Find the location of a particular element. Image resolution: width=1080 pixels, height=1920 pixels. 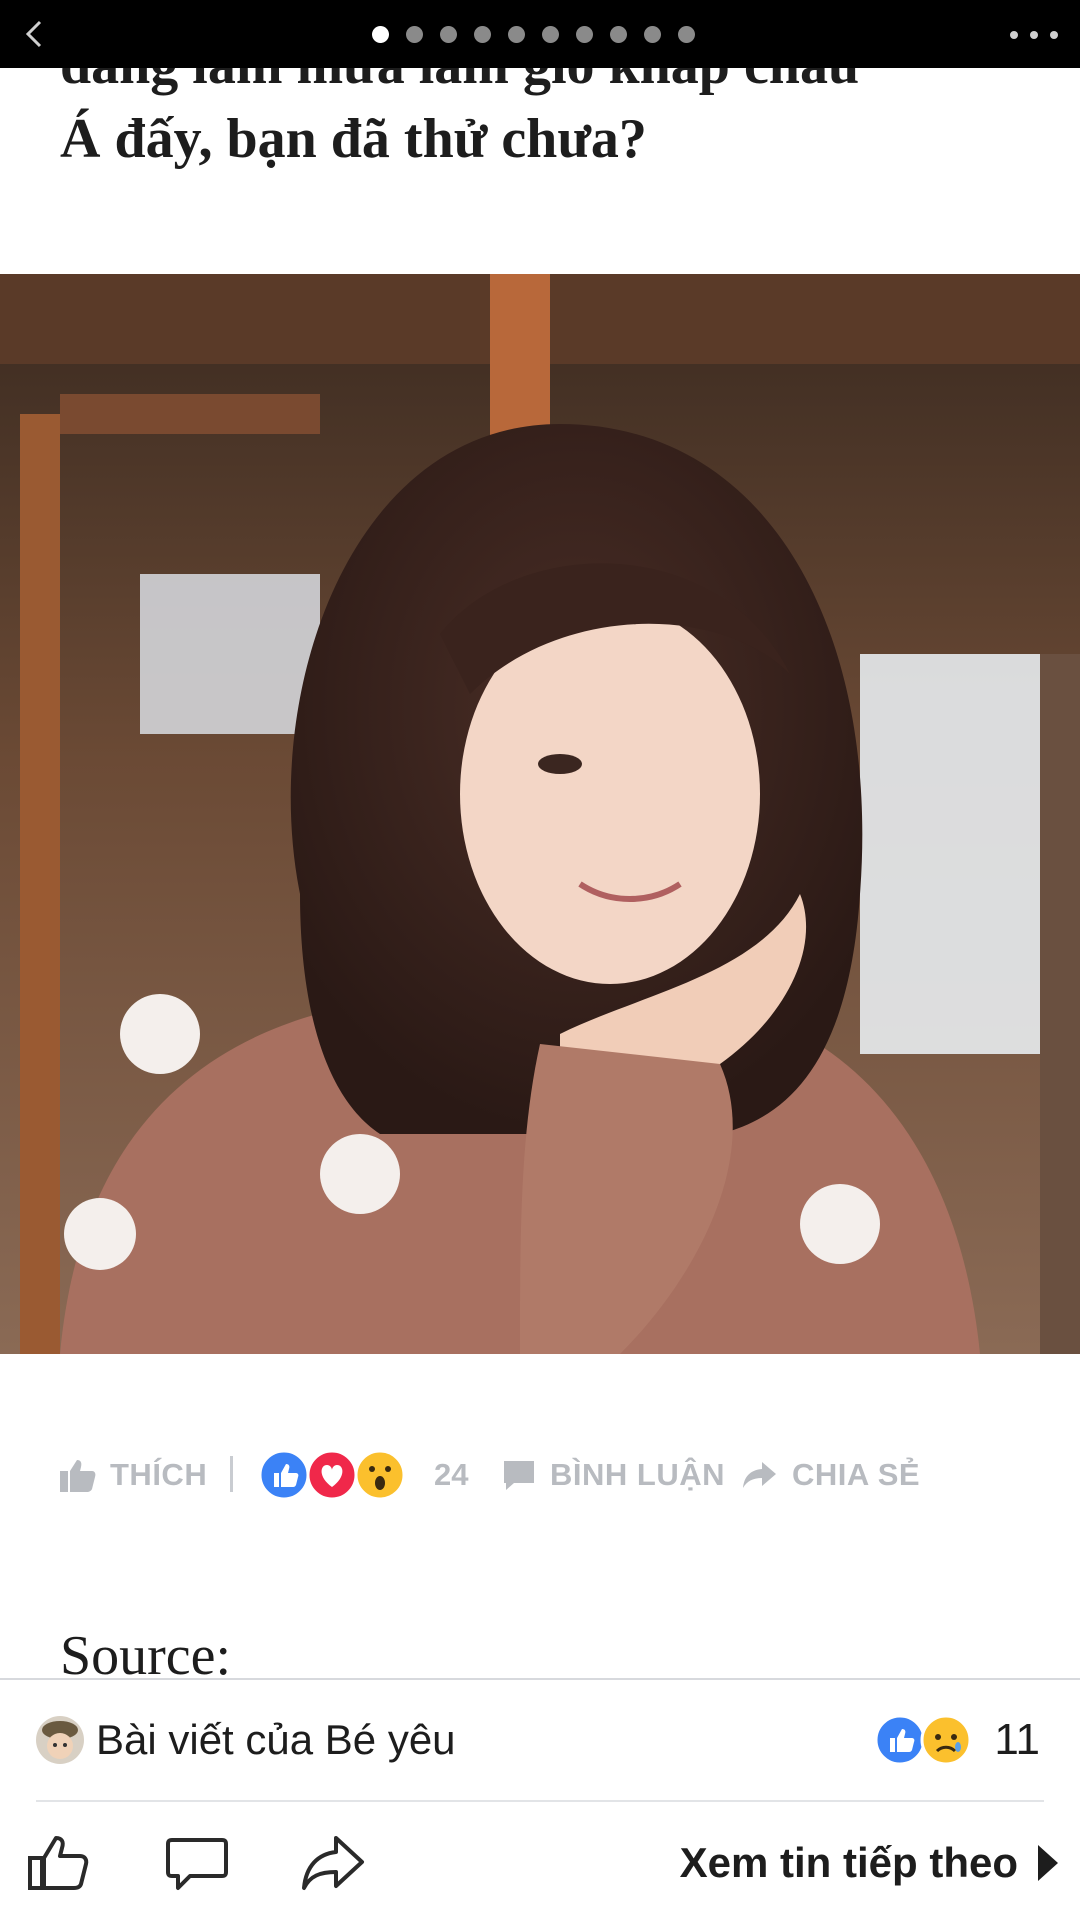

bottom-bar: Bài viết của Bé yêu 11 Xem tin tiếp theo is located at coordinates (540, 1799).